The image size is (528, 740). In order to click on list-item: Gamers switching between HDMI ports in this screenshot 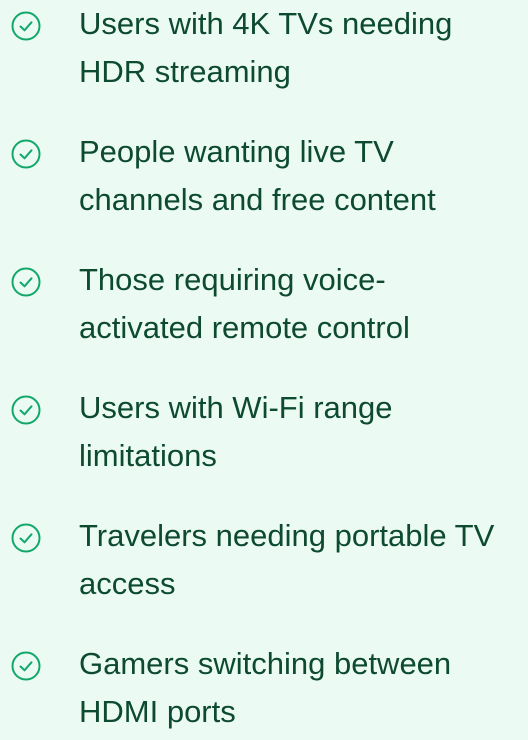, I will do `click(264, 690)`.